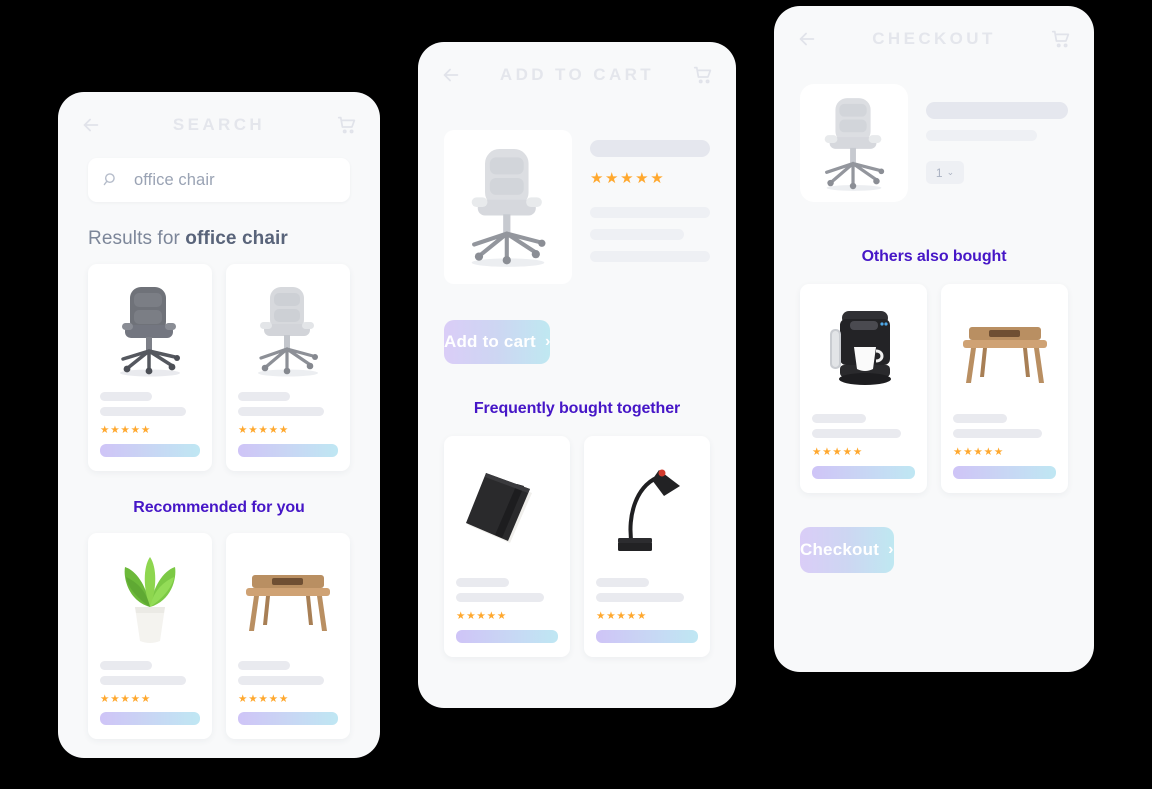 The image size is (1152, 789). I want to click on recommended-grid: ★★★★★ ★★★★★, so click(219, 635).